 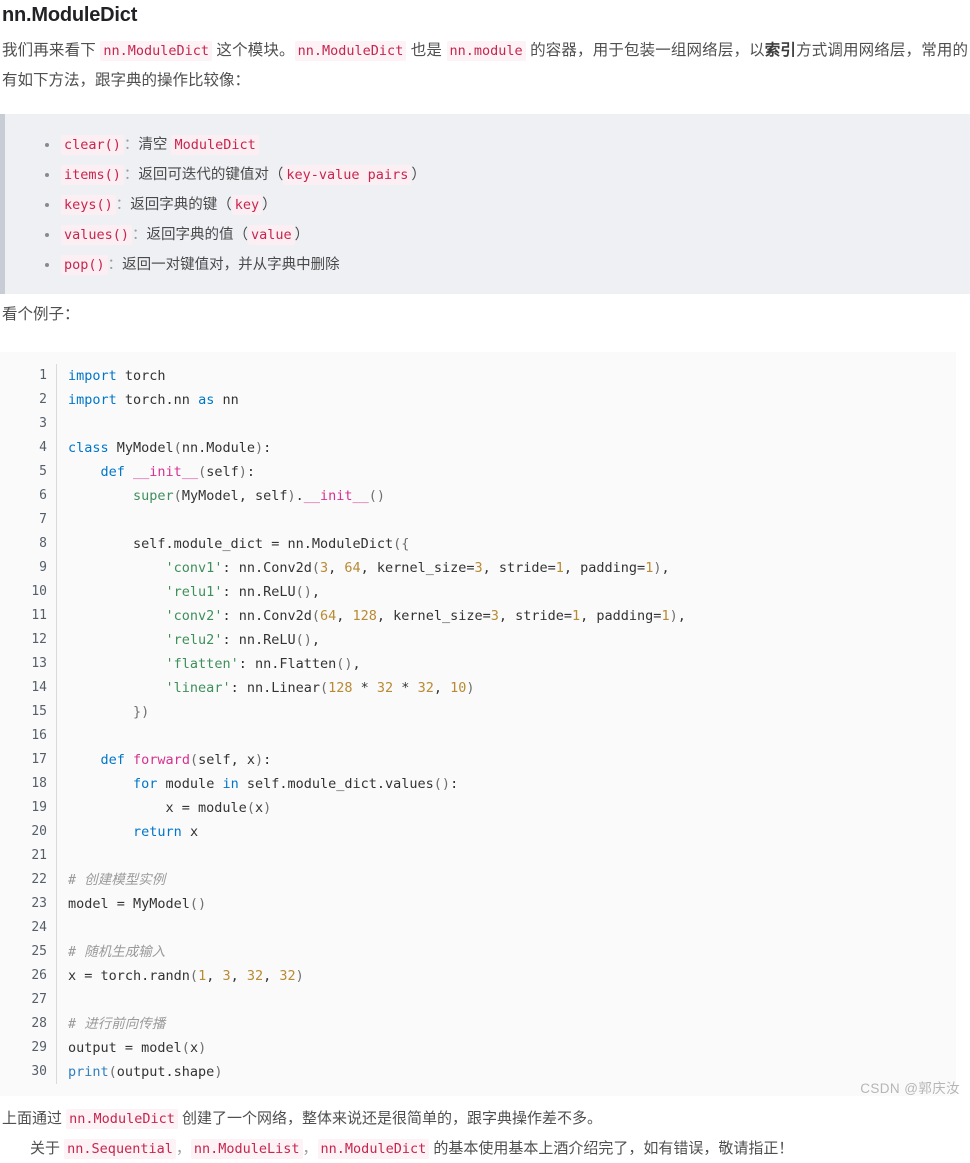 I want to click on code-line: 1 import torch, so click(x=478, y=376).